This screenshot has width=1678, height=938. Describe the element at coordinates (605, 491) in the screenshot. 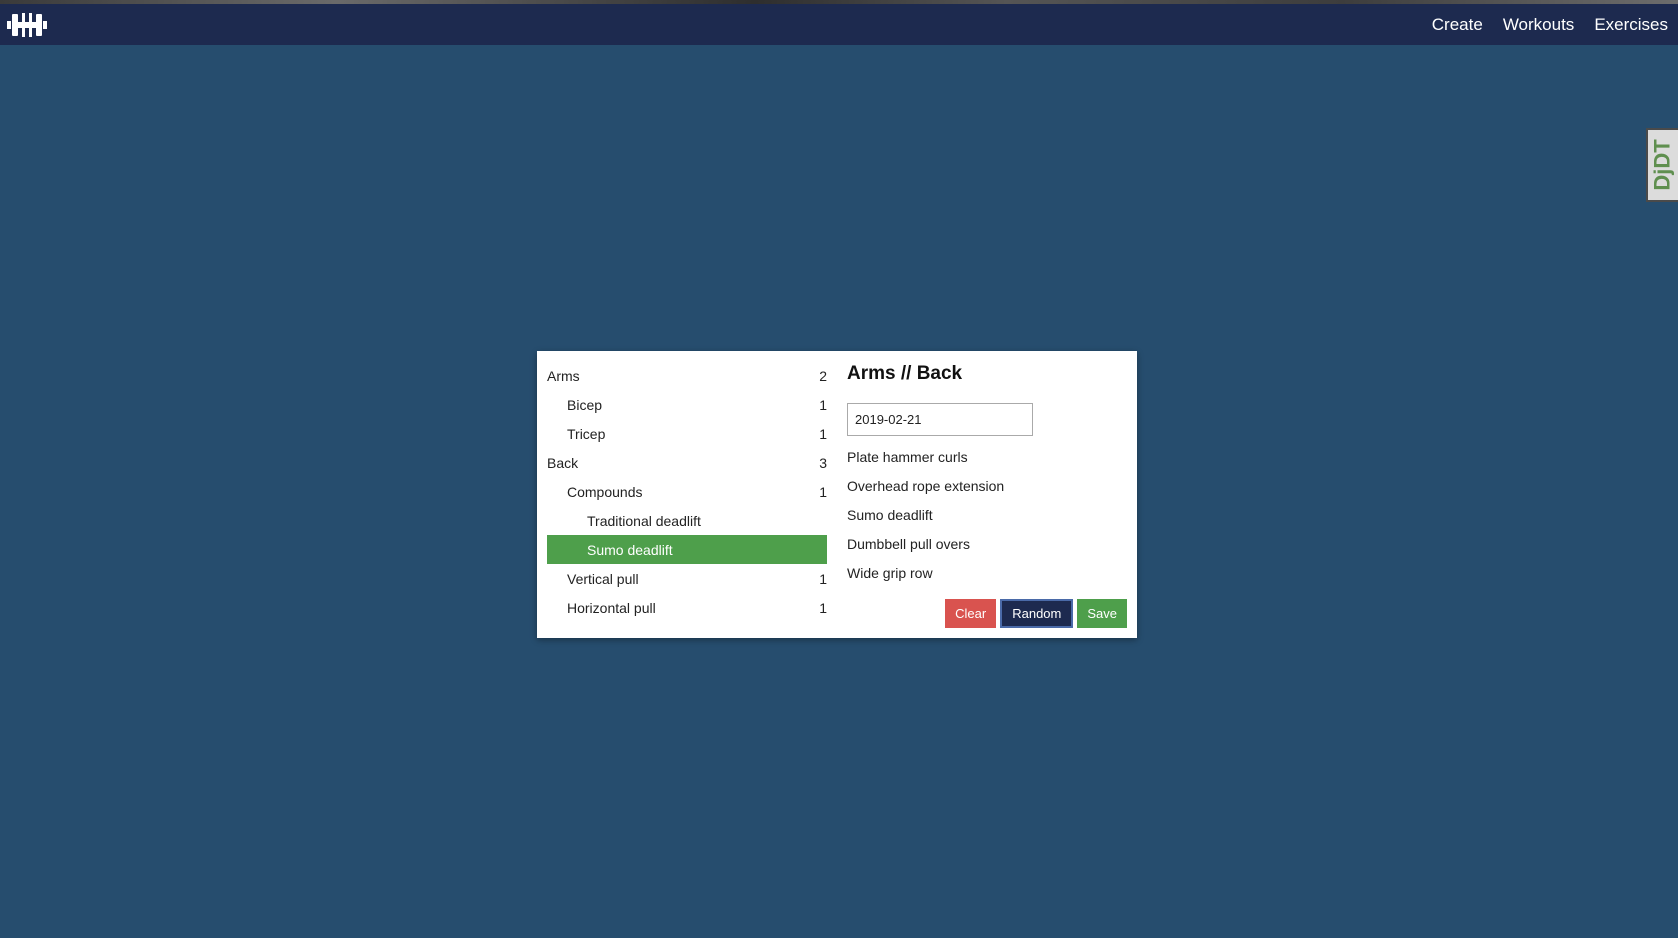

I see `tree-item-label: Compounds` at that location.